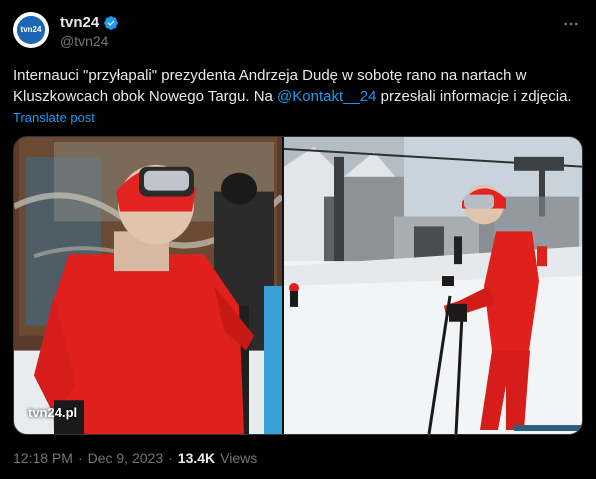 The width and height of the screenshot is (596, 479). What do you see at coordinates (298, 32) in the screenshot?
I see `tweet-header: tvn24 tvn24 @tvn24` at bounding box center [298, 32].